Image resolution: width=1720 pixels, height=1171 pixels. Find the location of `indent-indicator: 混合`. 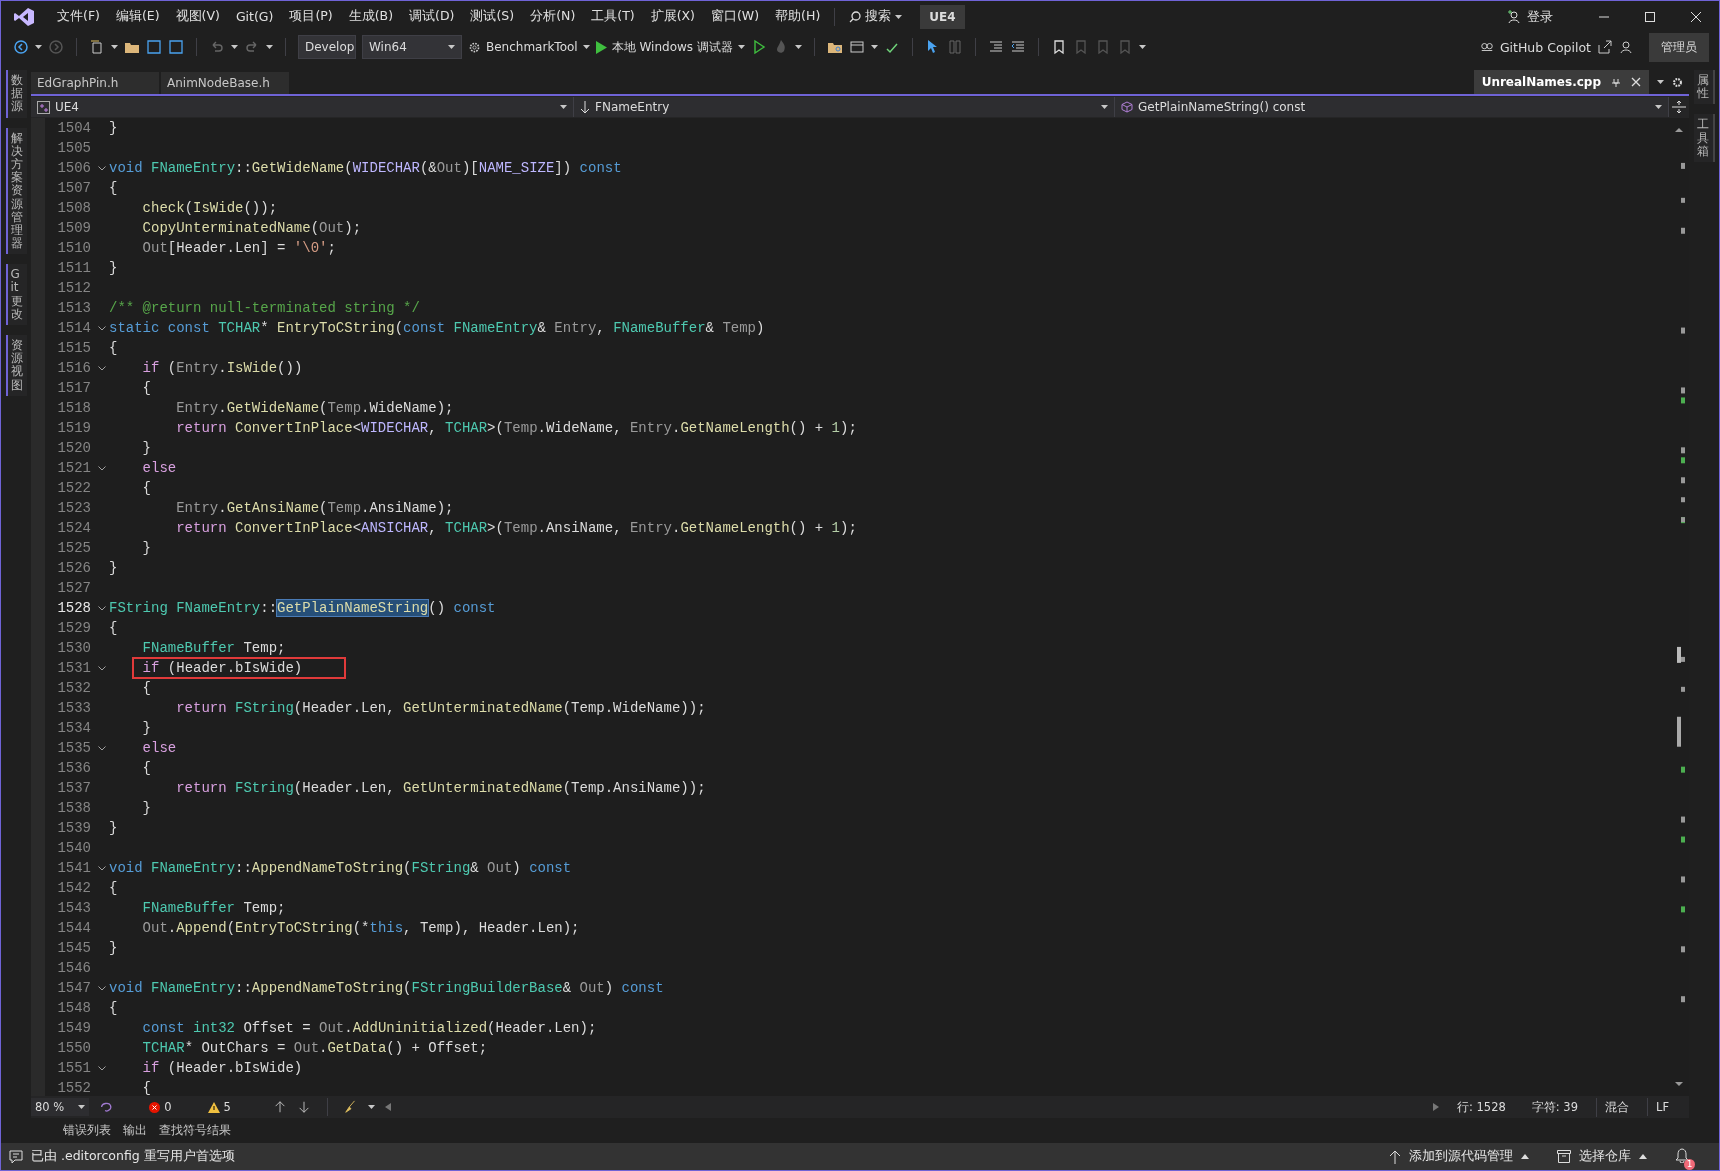

indent-indicator: 混合 is located at coordinates (1616, 1107).